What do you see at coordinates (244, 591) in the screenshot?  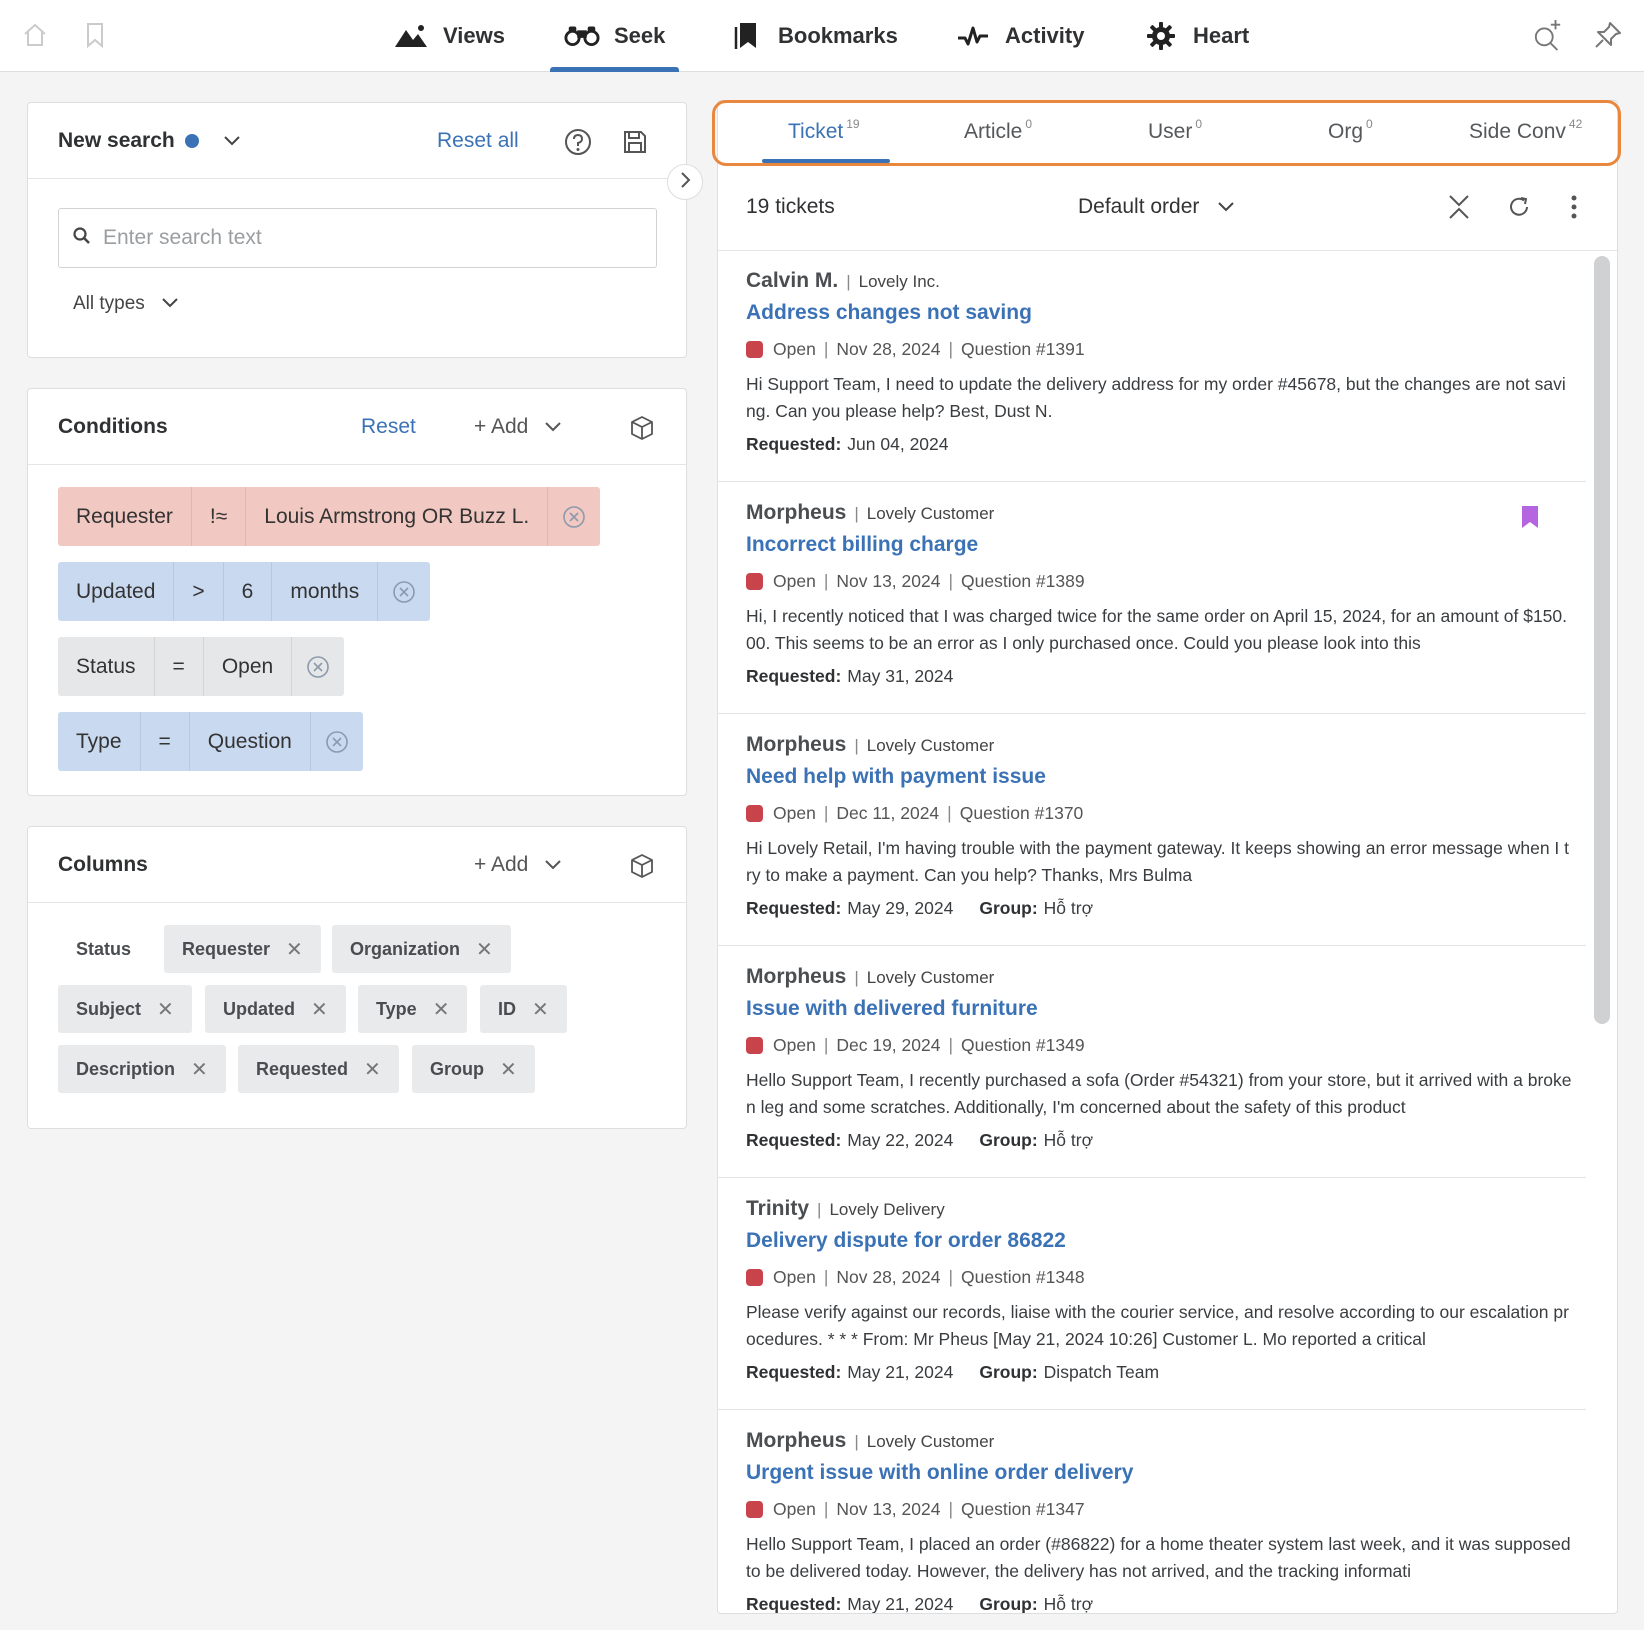 I see `condition-updated: Updated > 6 months` at bounding box center [244, 591].